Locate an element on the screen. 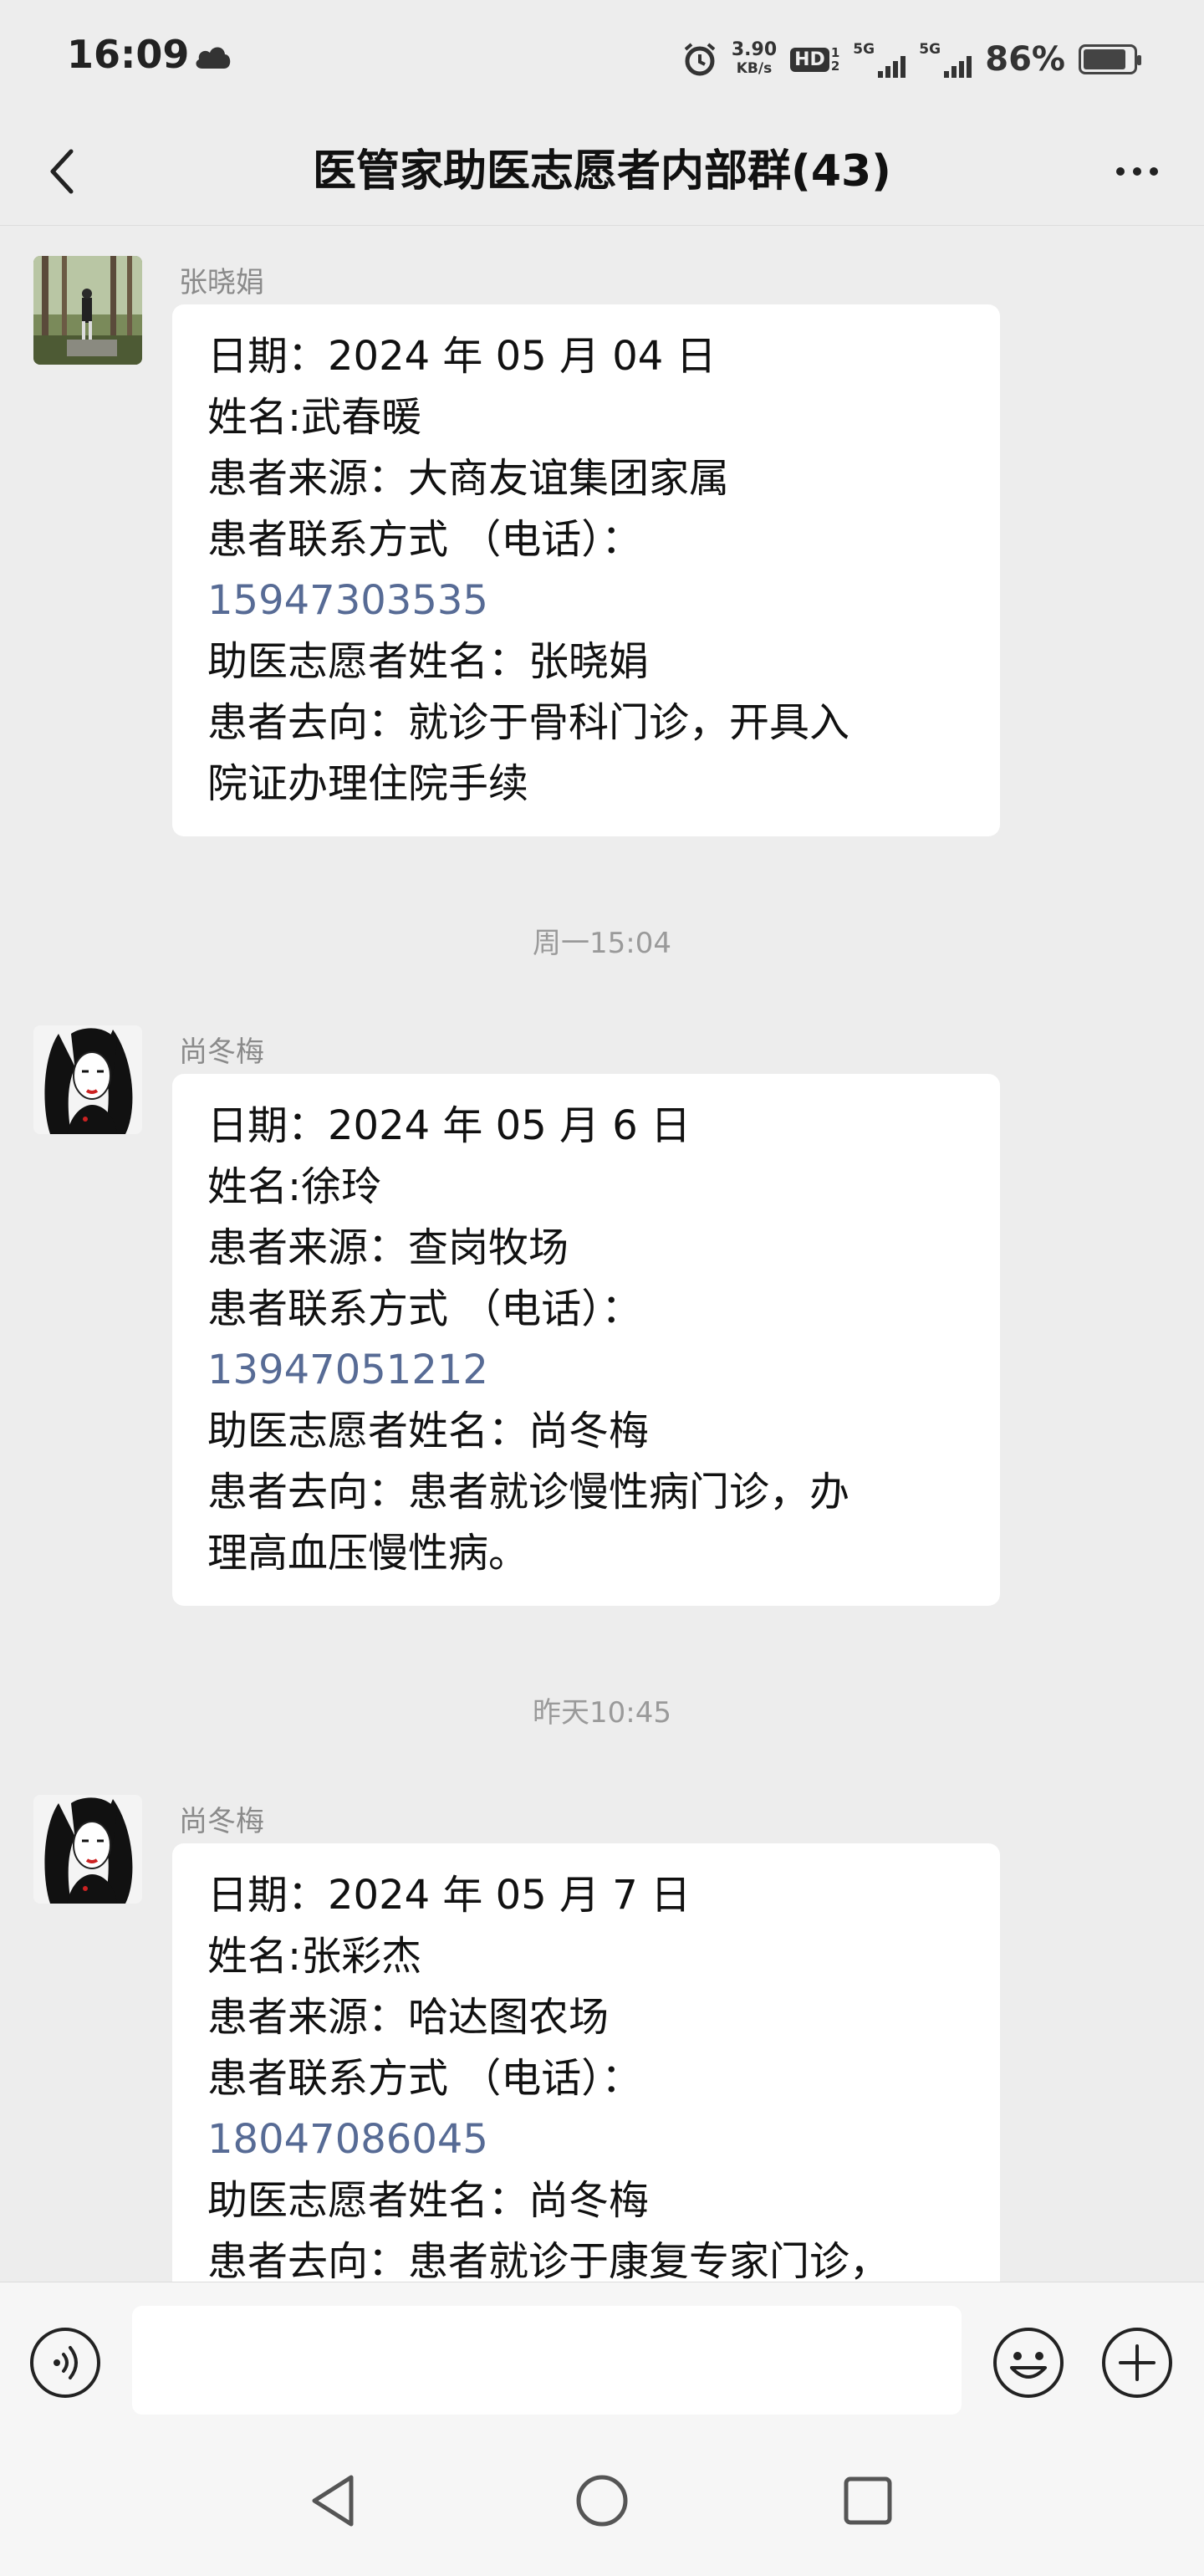 This screenshot has height=2576, width=1204. sender-name: 张晓娟 is located at coordinates (222, 282).